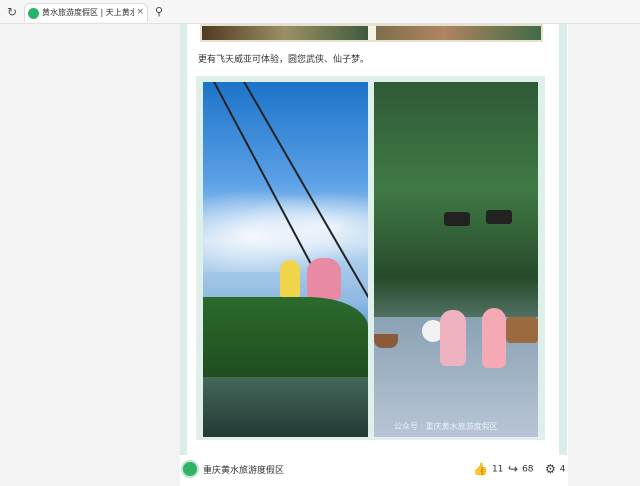 The image size is (640, 486). I want to click on refresh-icon: ↻, so click(12, 12).